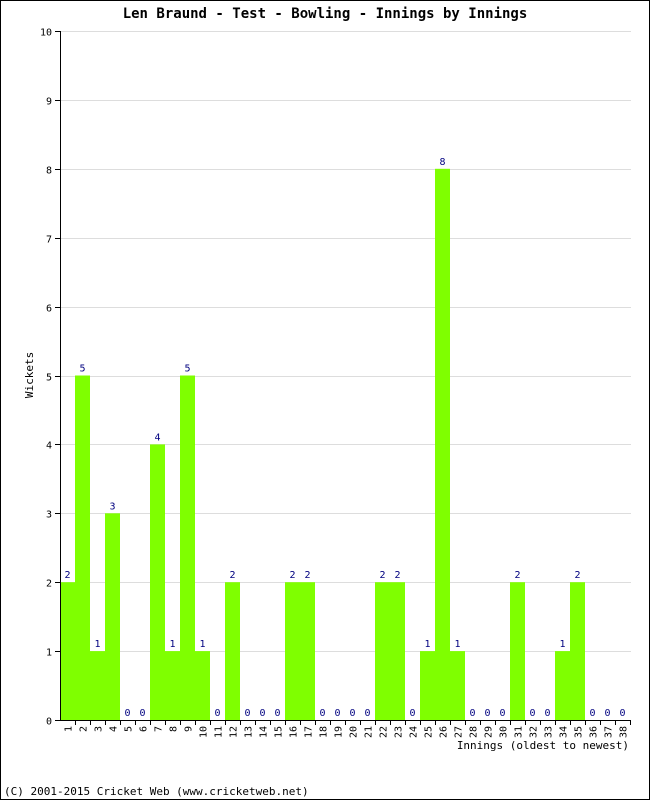 The height and width of the screenshot is (800, 650). I want to click on x-tick-label: 22, so click(384, 732).